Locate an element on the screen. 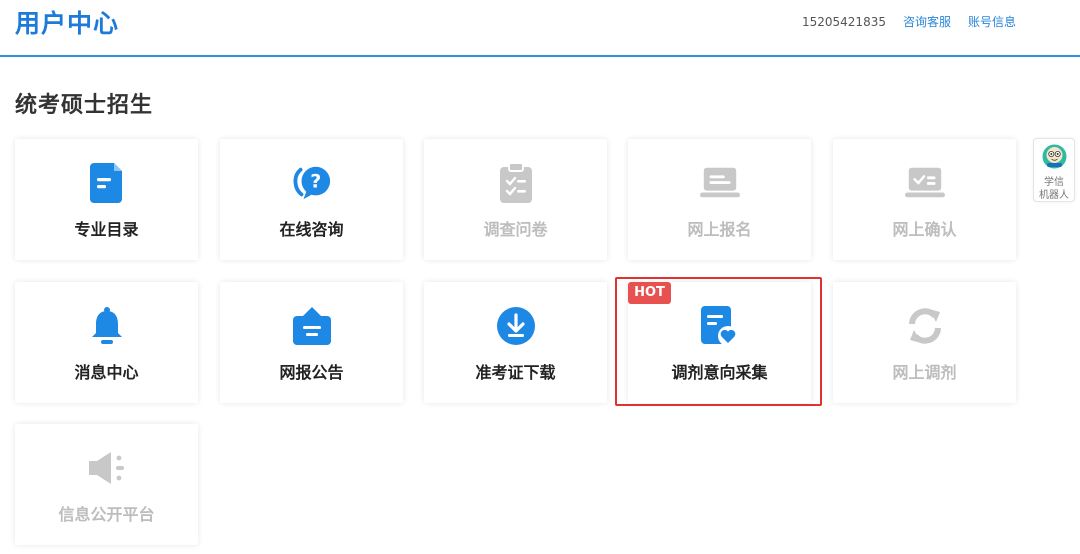 The image size is (1080, 554). account-info-link: 账号信息 is located at coordinates (992, 21).